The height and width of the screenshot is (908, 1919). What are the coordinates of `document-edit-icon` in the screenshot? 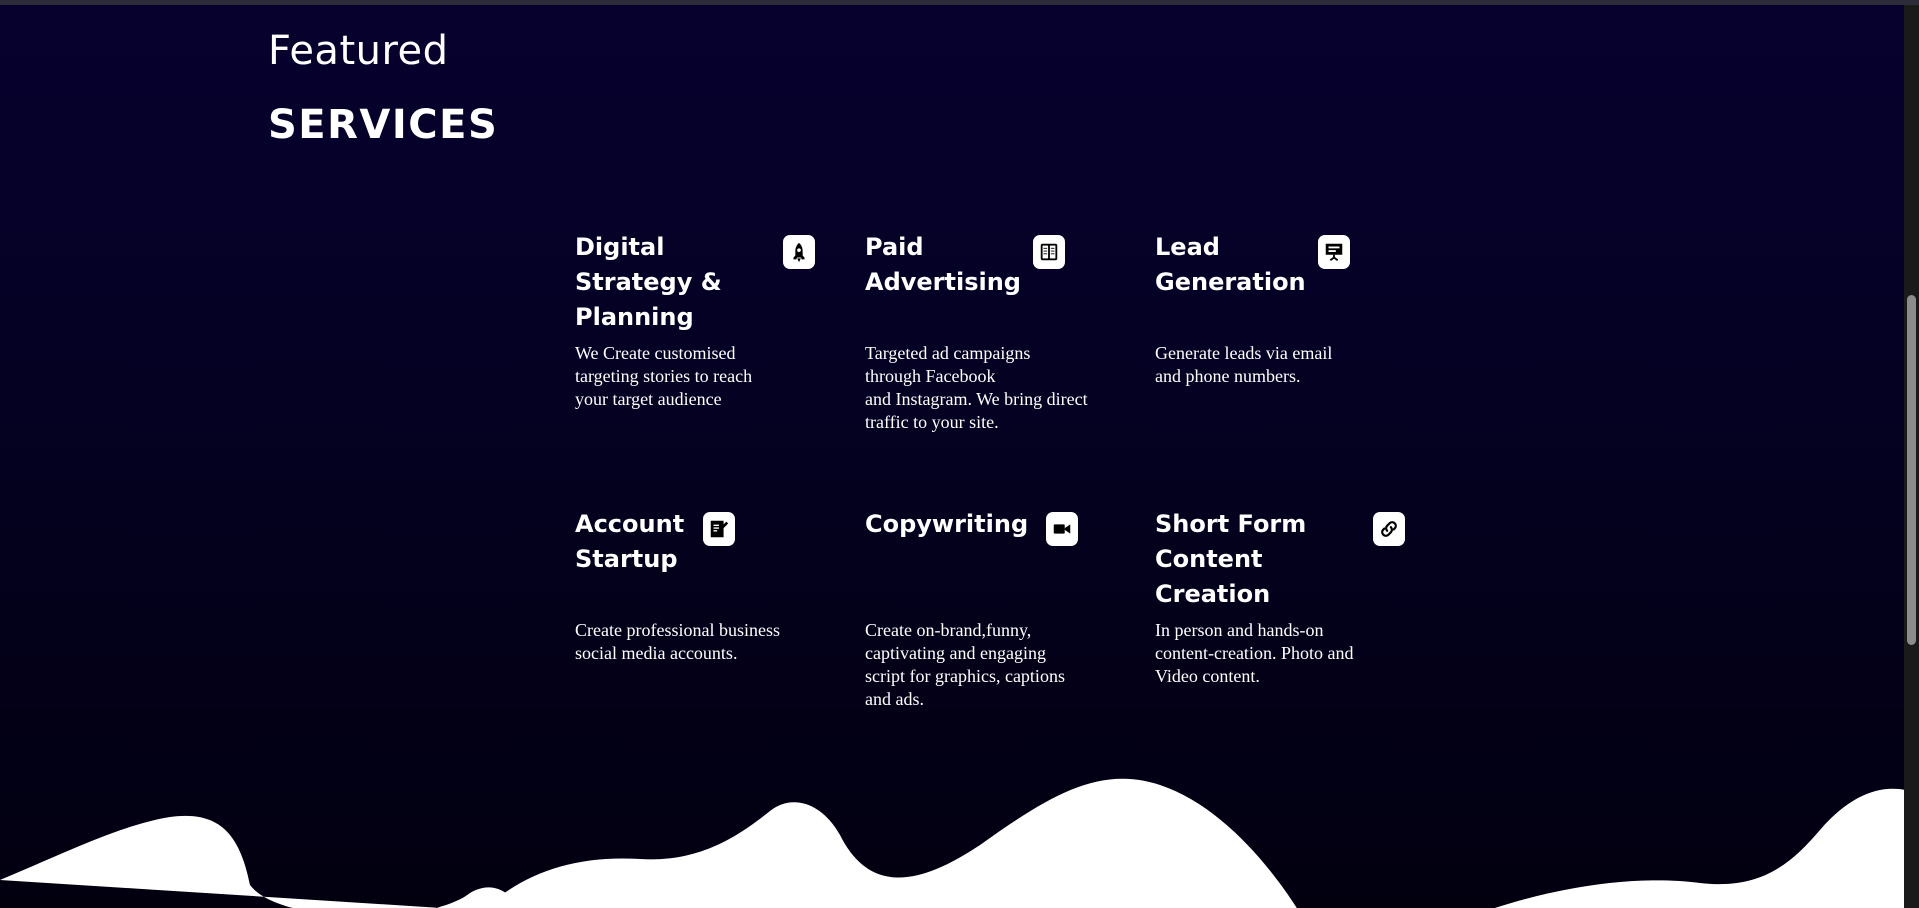 It's located at (719, 529).